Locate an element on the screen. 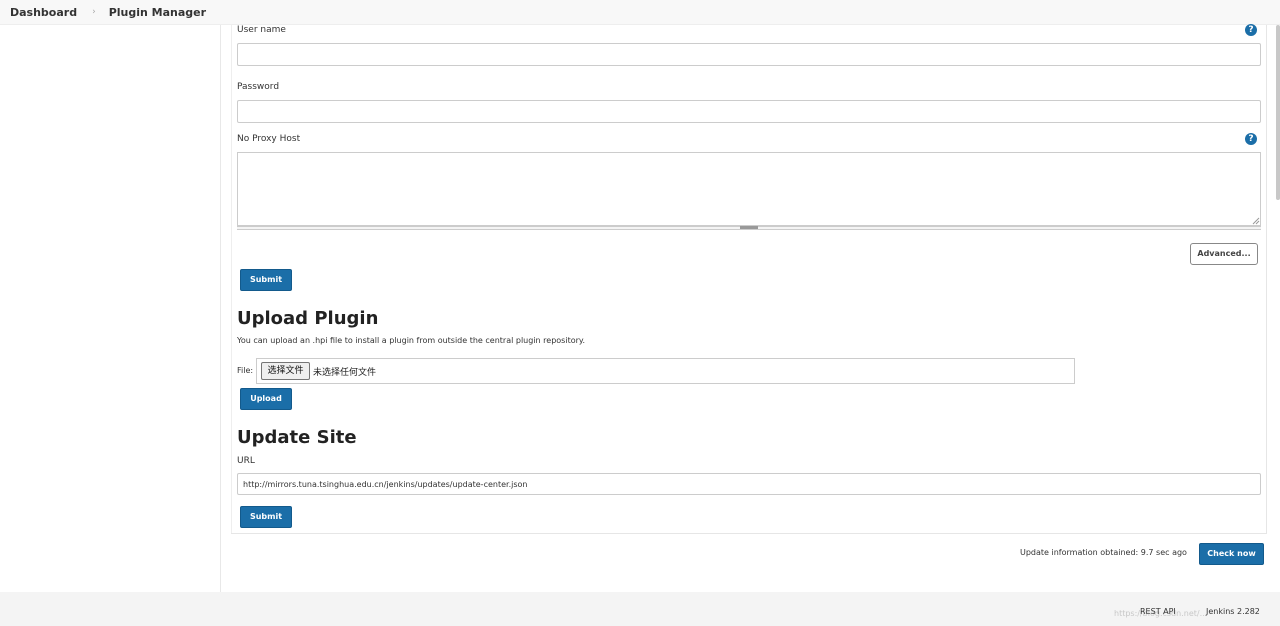  url-label: URL is located at coordinates (246, 461).